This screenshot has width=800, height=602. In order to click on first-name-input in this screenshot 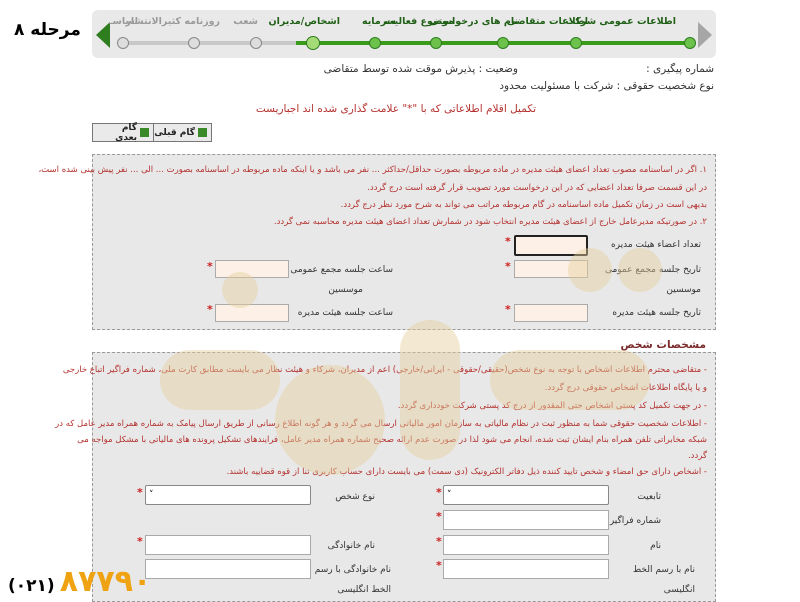, I will do `click(526, 545)`.